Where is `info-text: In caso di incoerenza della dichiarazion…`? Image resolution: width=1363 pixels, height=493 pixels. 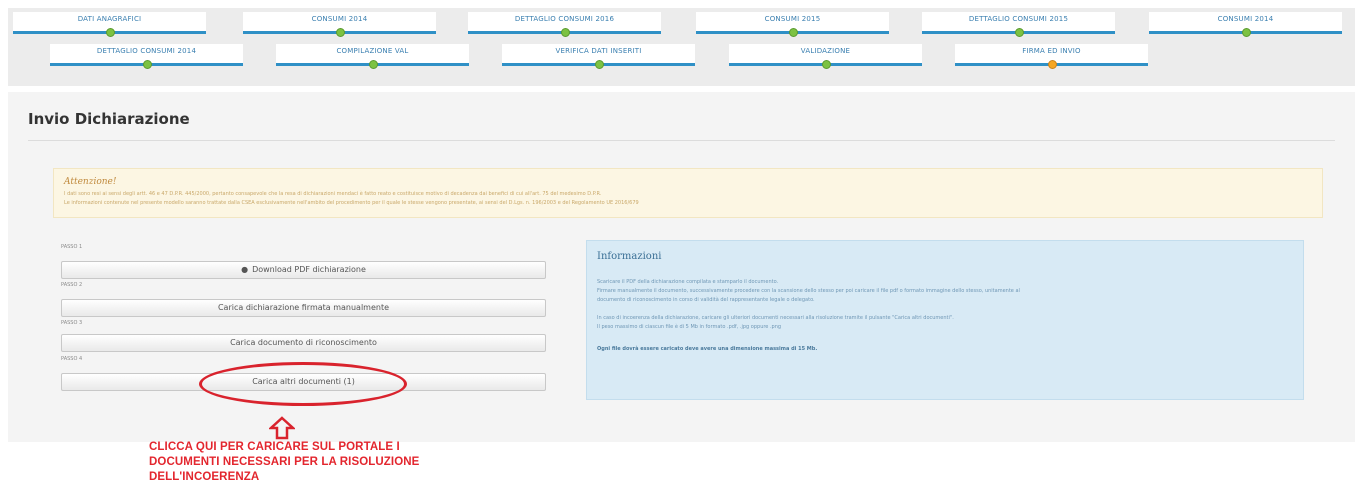
info-text: In caso di incoerenza della dichiarazion… is located at coordinates (775, 318).